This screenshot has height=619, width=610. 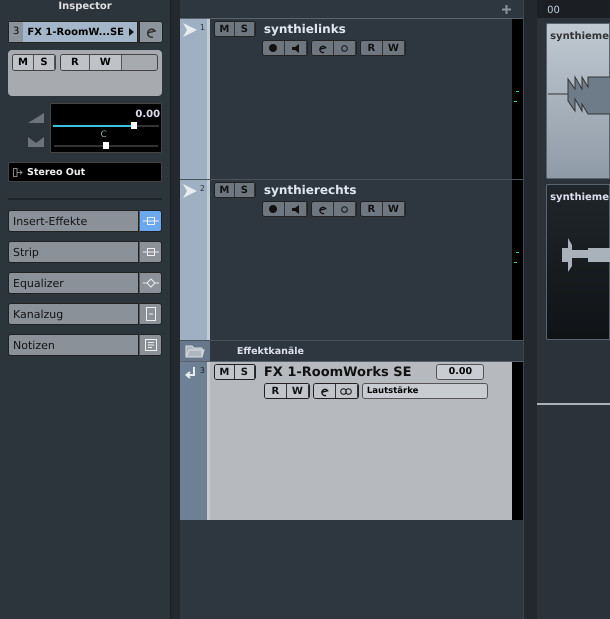 What do you see at coordinates (75, 62) in the screenshot?
I see `toggle-button: R` at bounding box center [75, 62].